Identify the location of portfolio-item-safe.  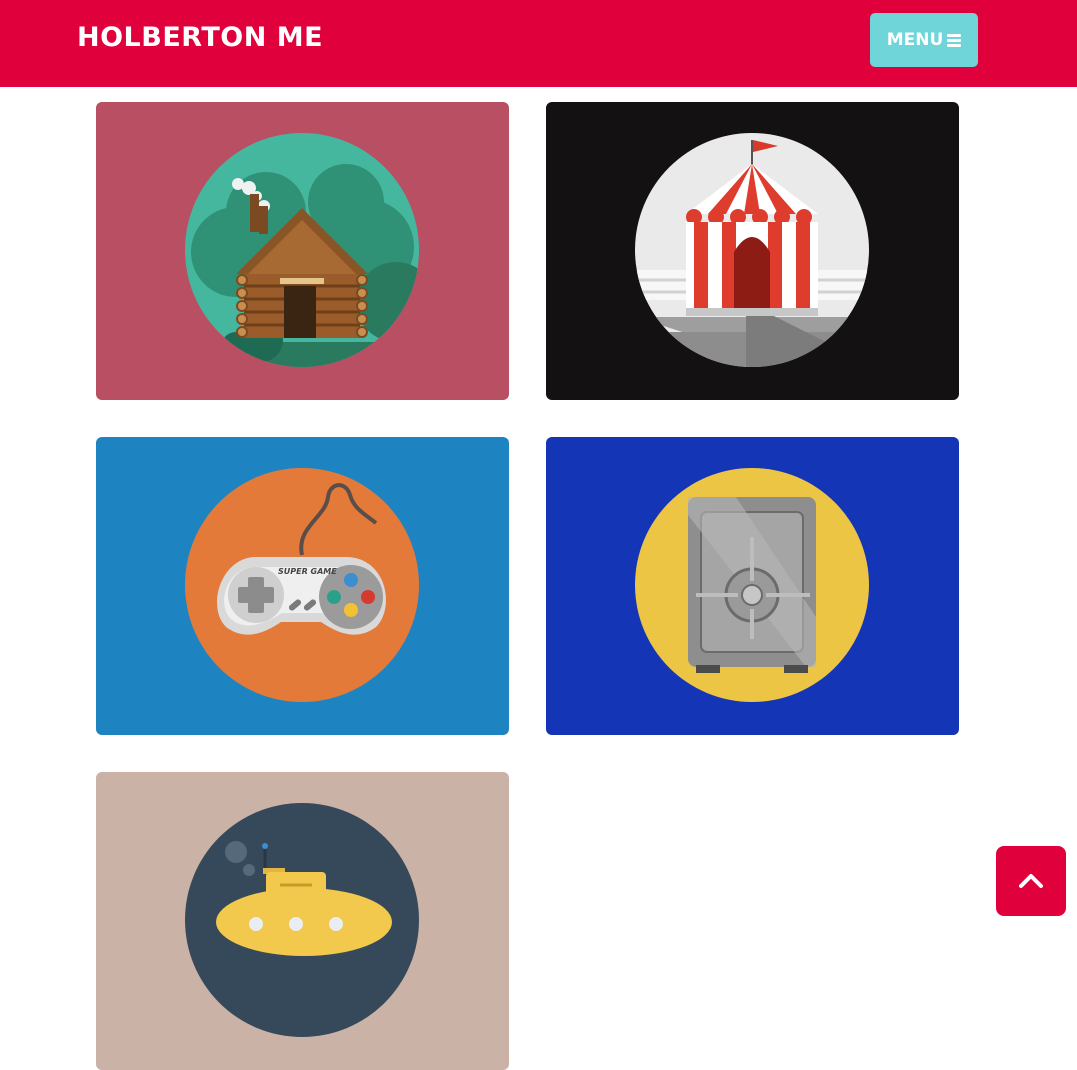
(752, 586).